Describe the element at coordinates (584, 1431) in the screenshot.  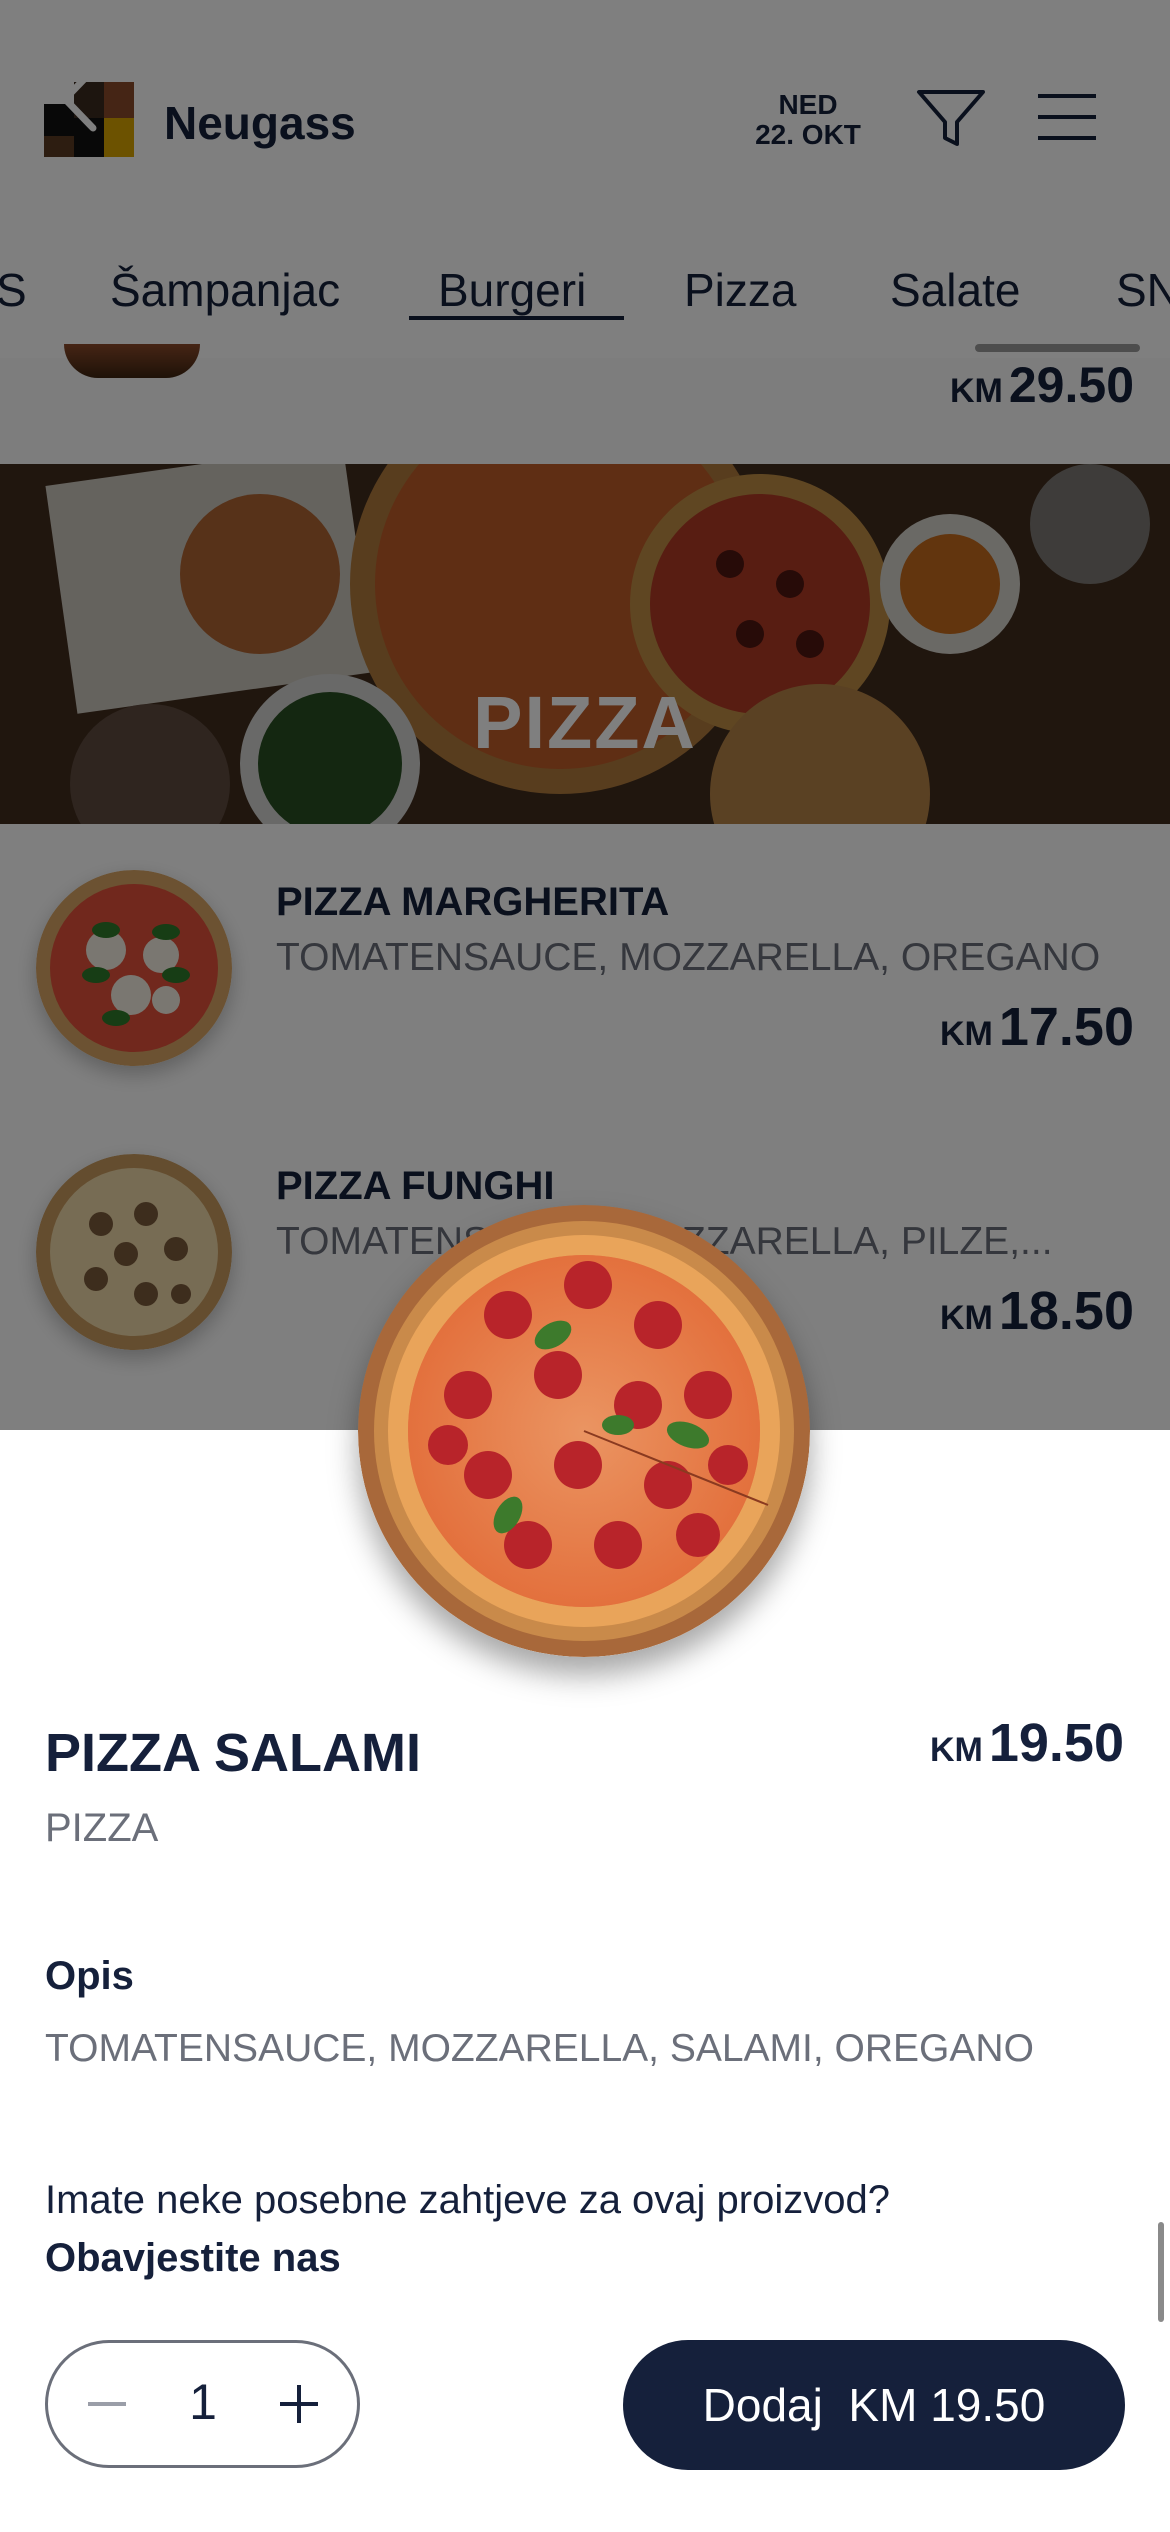
I see `pizza-salami-image` at that location.